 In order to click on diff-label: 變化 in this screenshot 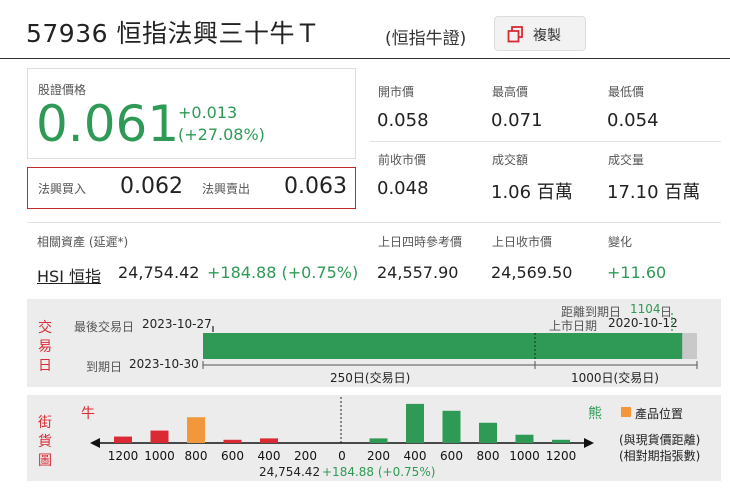, I will do `click(620, 242)`.